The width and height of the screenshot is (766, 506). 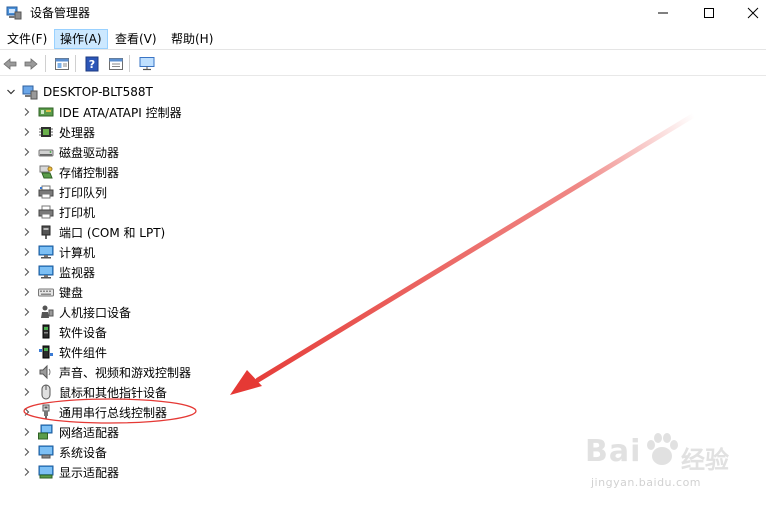 What do you see at coordinates (46, 192) in the screenshot?
I see `print-queue-icon` at bounding box center [46, 192].